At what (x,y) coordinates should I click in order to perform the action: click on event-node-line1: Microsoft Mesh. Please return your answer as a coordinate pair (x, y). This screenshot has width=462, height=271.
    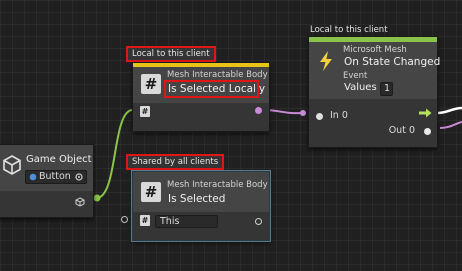
    Looking at the image, I should click on (375, 50).